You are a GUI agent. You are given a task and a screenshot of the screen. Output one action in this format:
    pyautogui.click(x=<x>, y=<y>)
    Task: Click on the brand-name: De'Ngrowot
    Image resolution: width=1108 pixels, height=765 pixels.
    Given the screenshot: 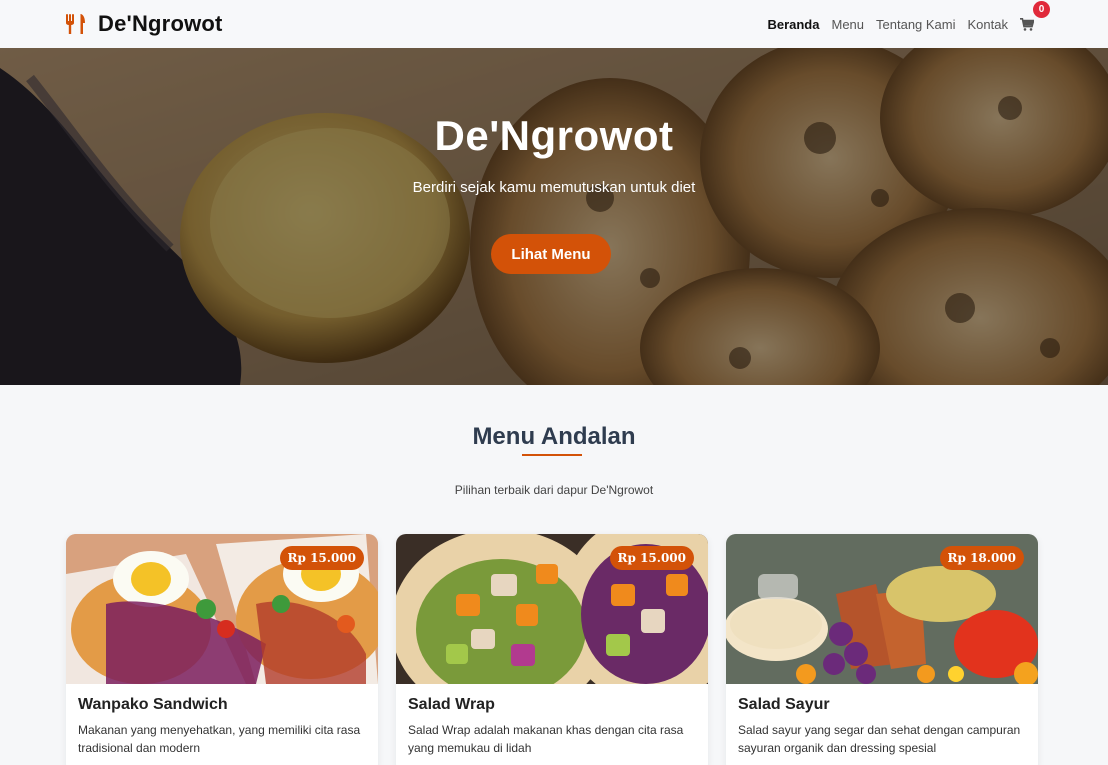 What is the action you would take?
    pyautogui.click(x=160, y=23)
    